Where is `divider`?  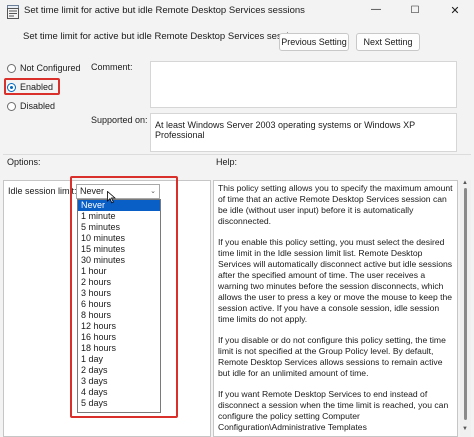
divider is located at coordinates (237, 154).